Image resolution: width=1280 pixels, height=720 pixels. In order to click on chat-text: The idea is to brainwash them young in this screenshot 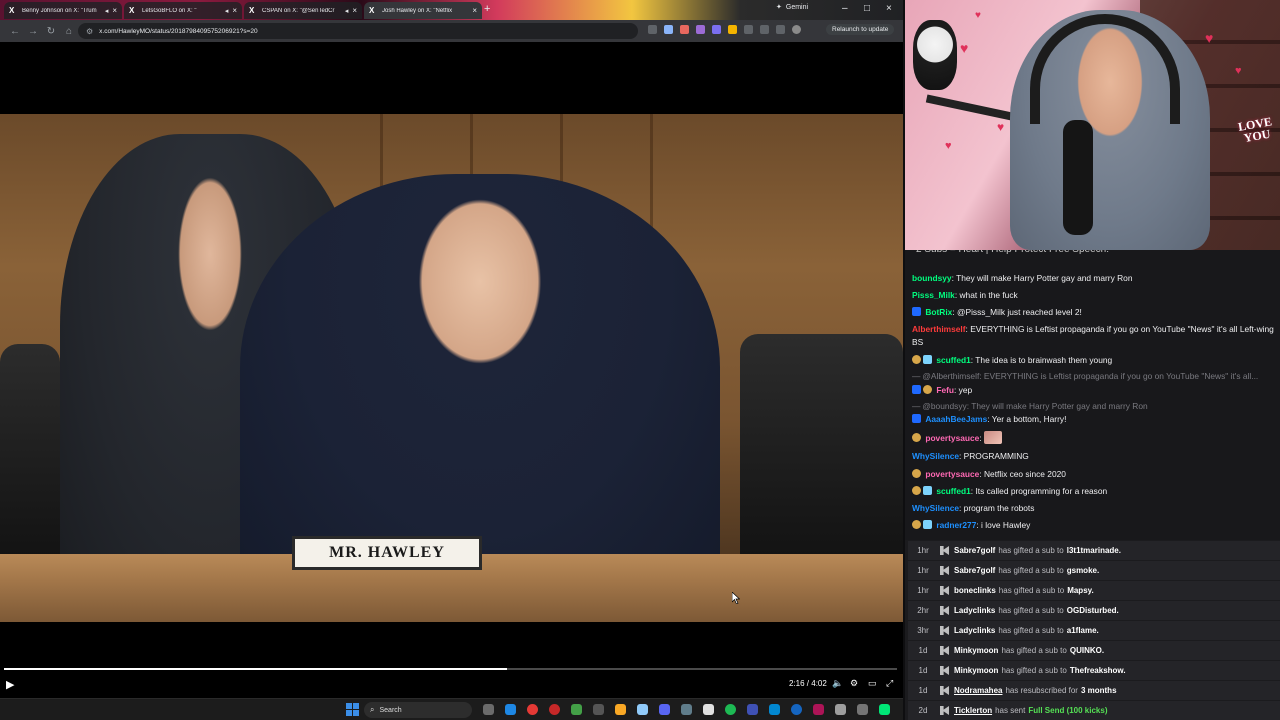, I will do `click(1044, 360)`.